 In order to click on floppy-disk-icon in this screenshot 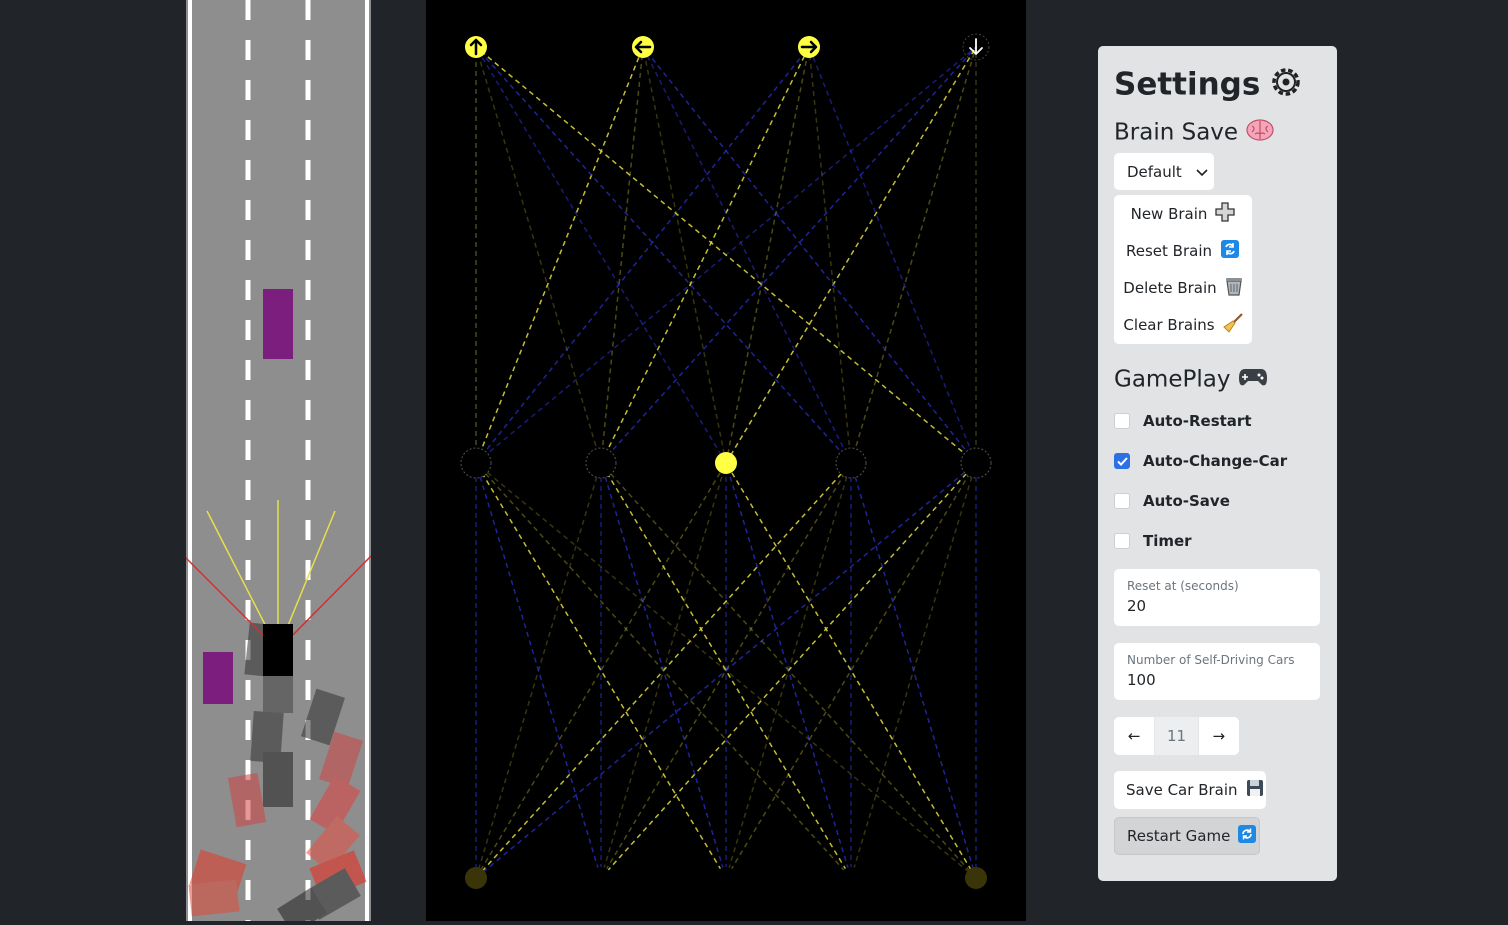, I will do `click(1255, 790)`.